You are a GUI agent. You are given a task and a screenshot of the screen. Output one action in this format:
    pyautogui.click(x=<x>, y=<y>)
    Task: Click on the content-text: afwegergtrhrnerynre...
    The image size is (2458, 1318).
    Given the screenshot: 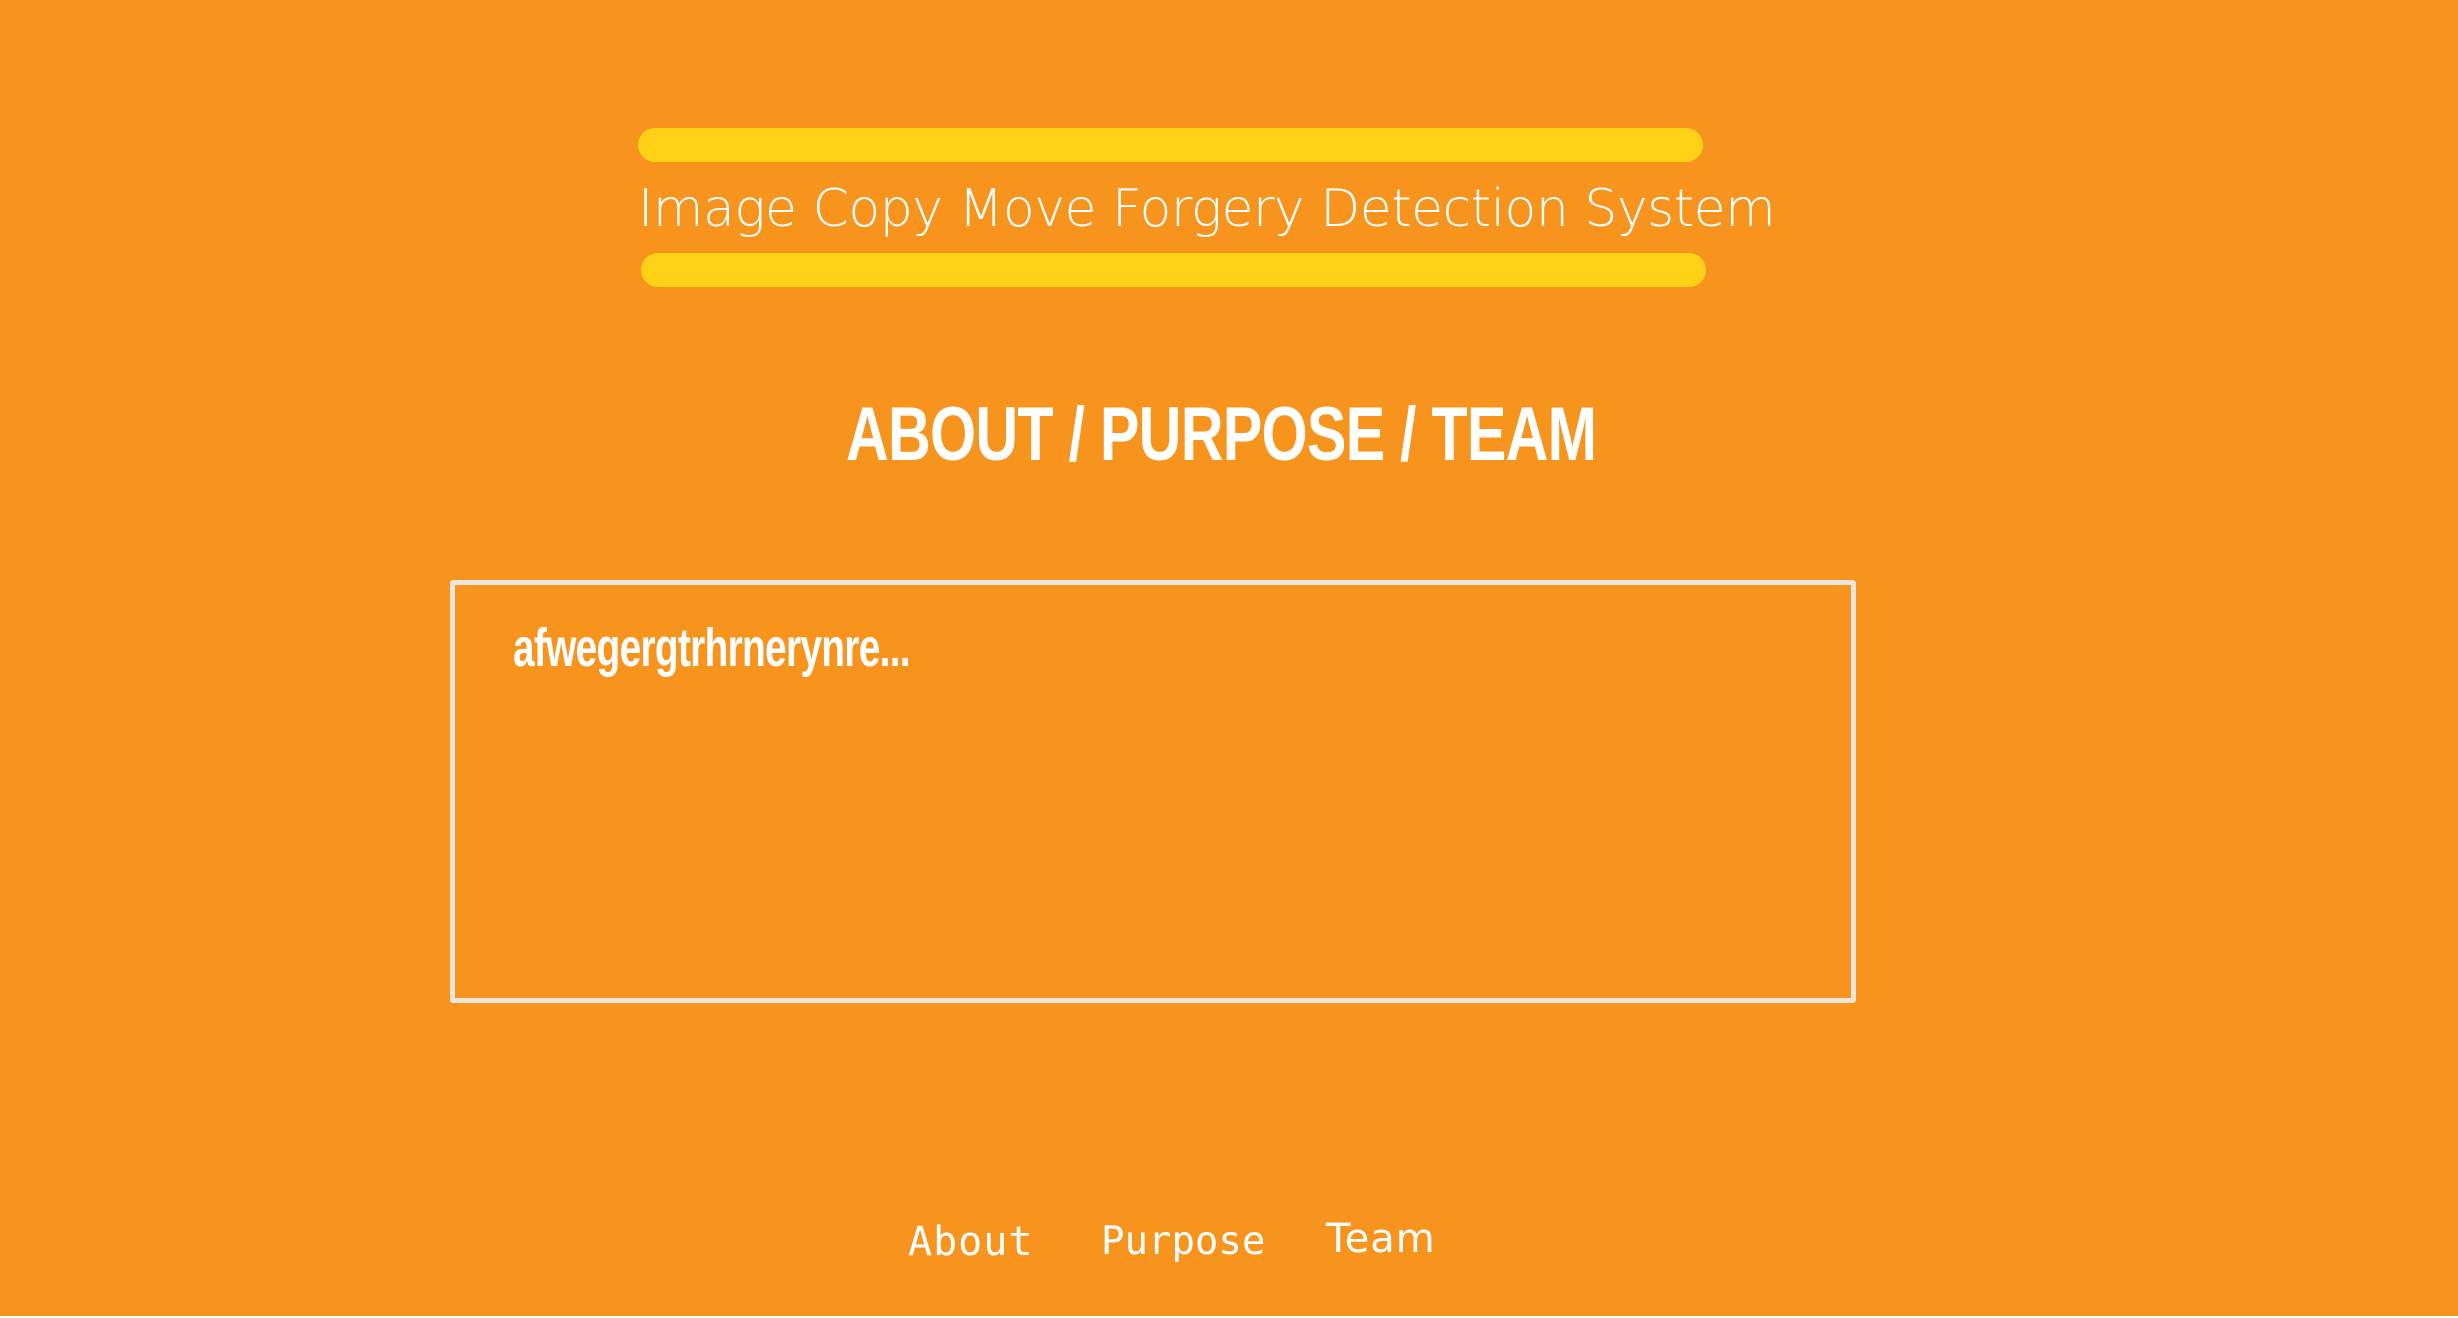 What is the action you would take?
    pyautogui.click(x=712, y=648)
    